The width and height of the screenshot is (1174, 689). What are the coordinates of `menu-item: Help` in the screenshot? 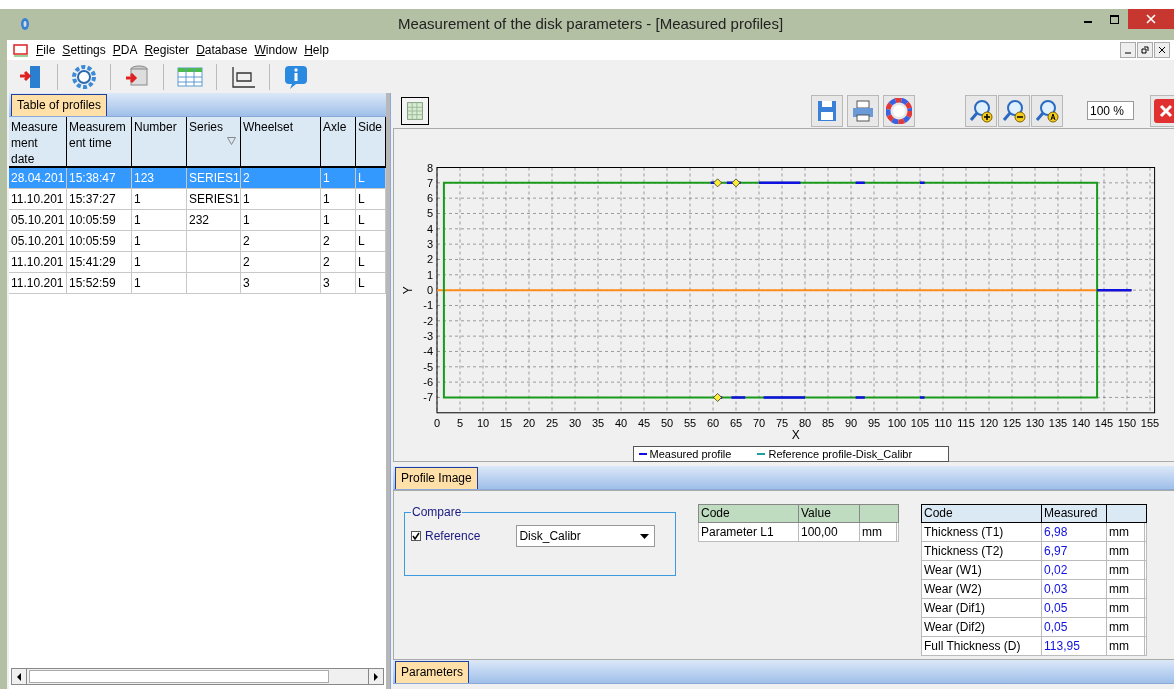 It's located at (316, 50).